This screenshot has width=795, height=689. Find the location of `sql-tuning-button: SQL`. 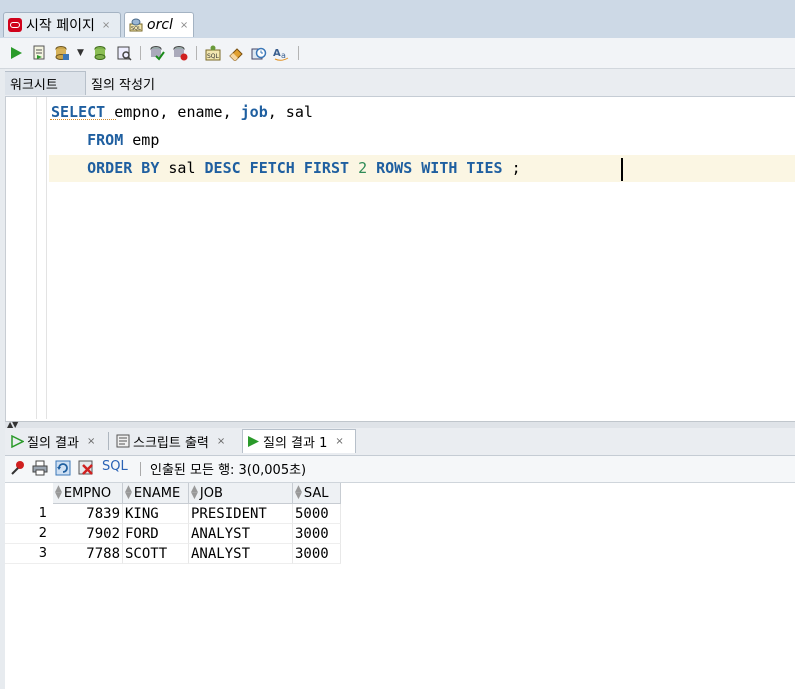

sql-tuning-button: SQL is located at coordinates (213, 53).